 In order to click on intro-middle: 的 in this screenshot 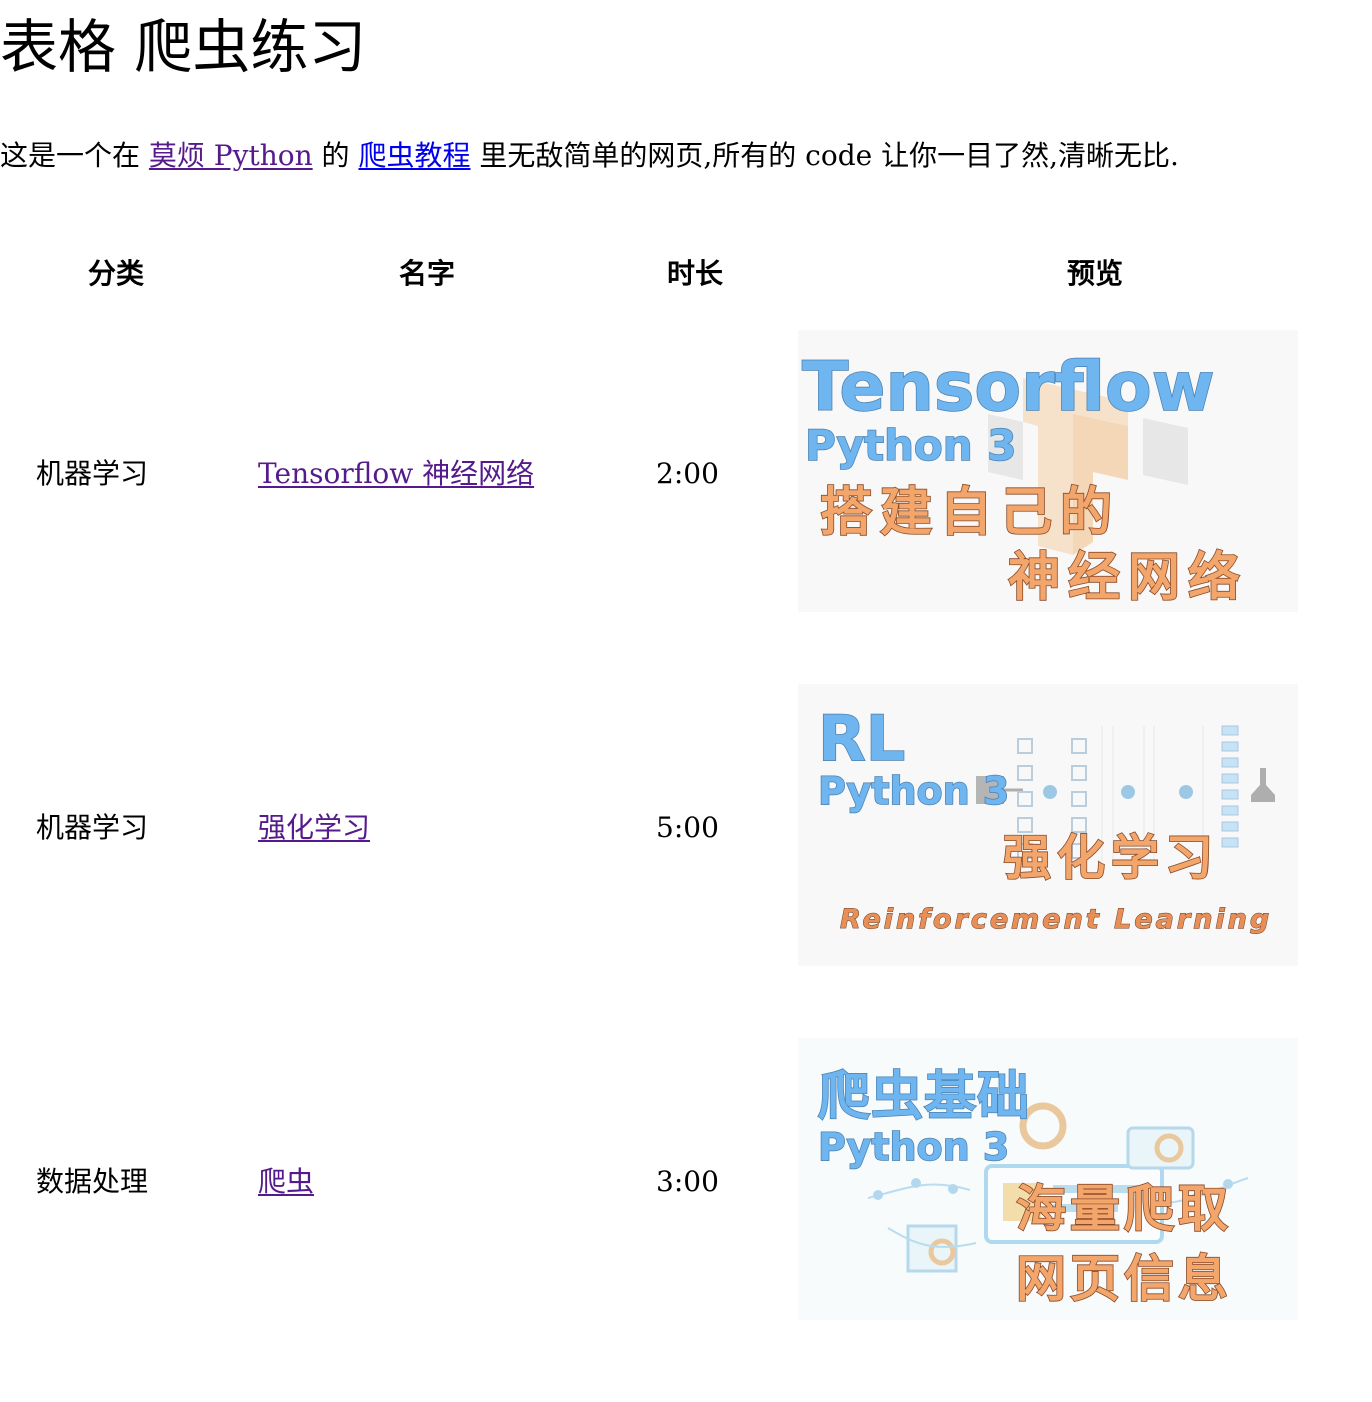, I will do `click(335, 155)`.